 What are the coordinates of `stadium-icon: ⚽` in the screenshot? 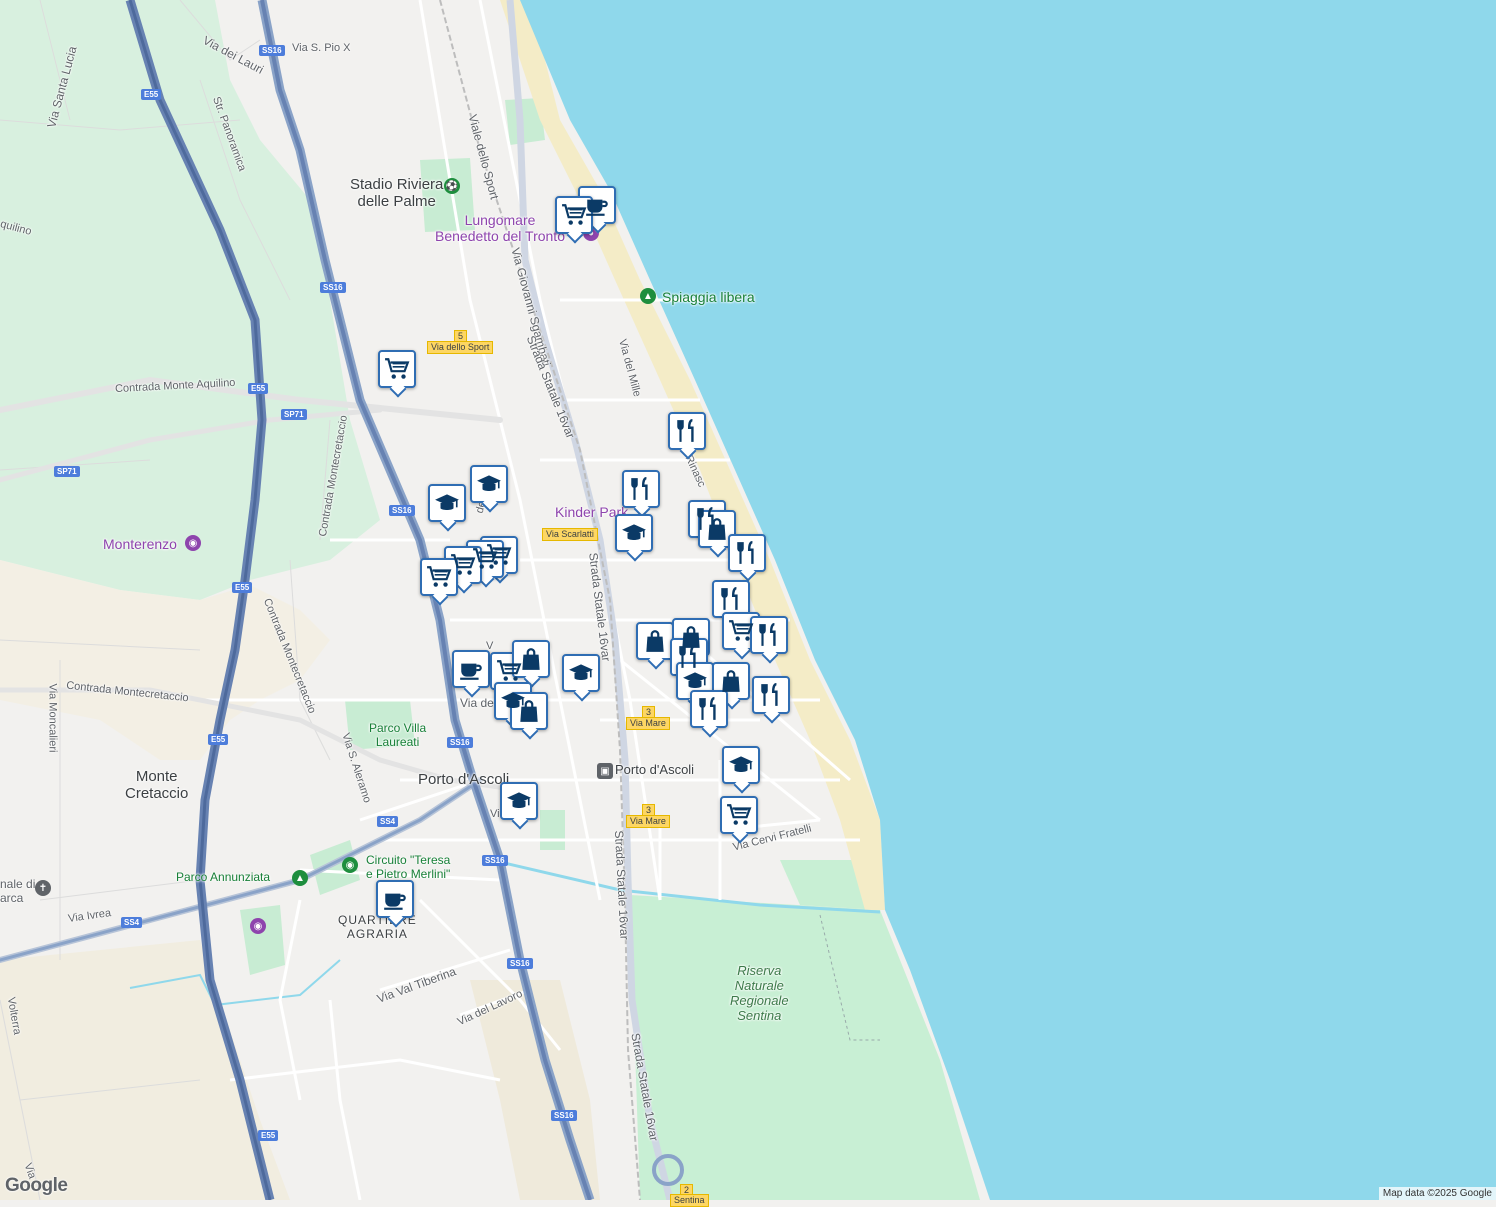 It's located at (452, 186).